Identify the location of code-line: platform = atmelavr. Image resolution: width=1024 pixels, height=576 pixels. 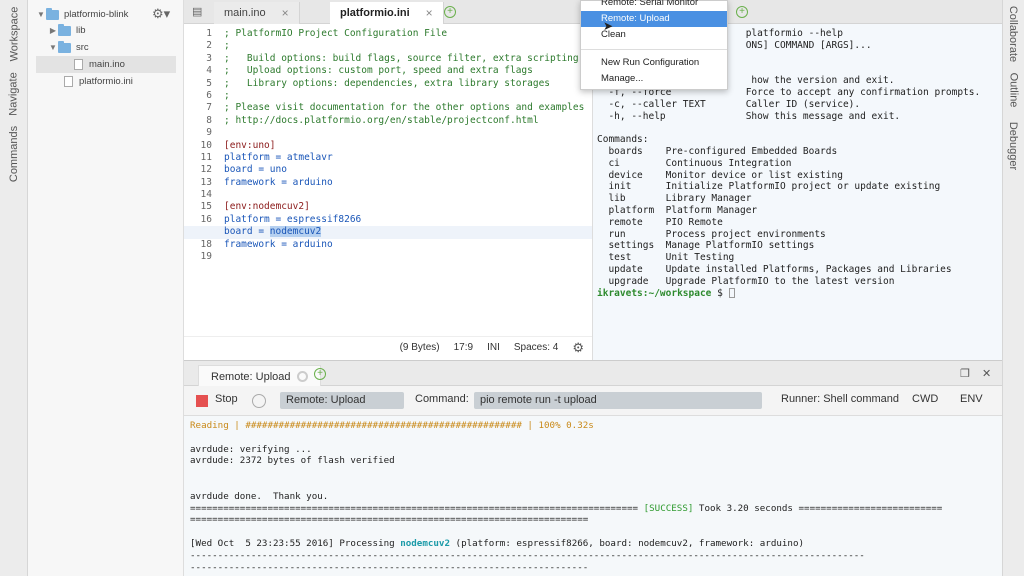
(278, 157).